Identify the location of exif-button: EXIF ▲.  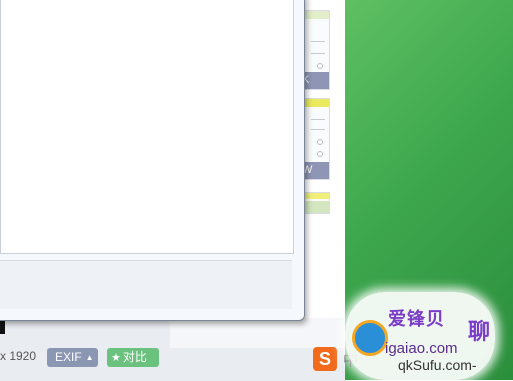
(72, 357).